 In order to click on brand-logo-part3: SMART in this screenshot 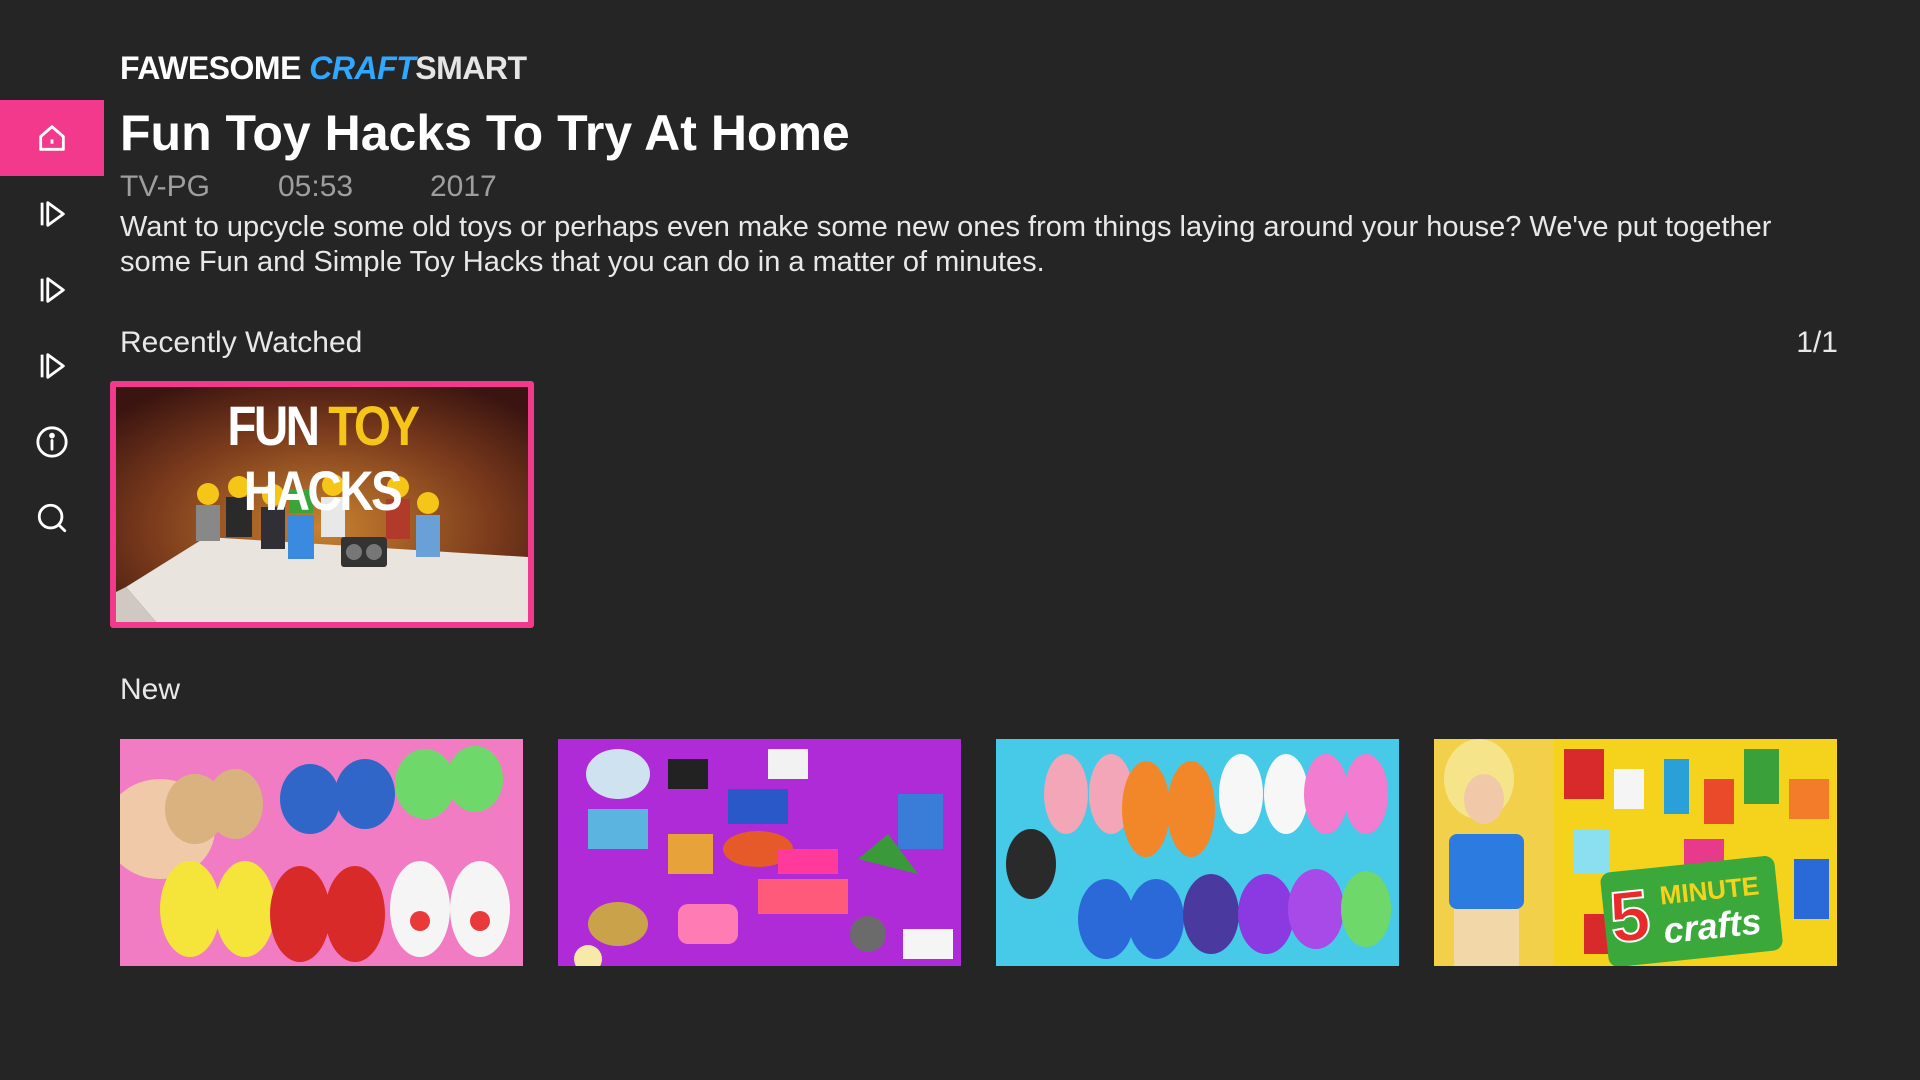, I will do `click(471, 68)`.